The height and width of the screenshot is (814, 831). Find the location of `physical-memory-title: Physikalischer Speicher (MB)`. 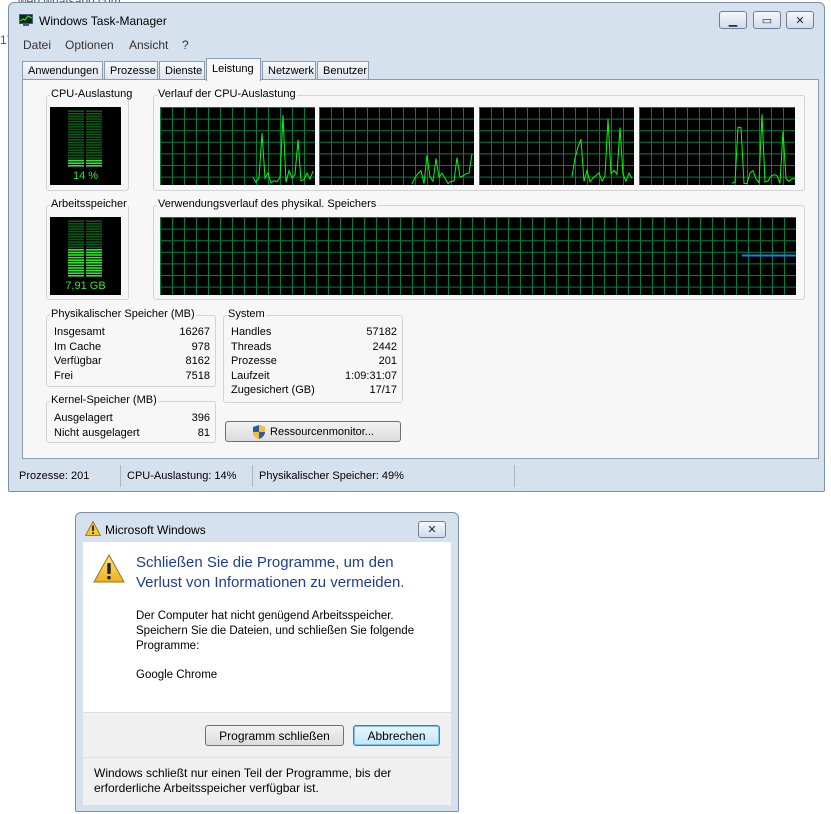

physical-memory-title: Physikalischer Speicher (MB) is located at coordinates (123, 314).